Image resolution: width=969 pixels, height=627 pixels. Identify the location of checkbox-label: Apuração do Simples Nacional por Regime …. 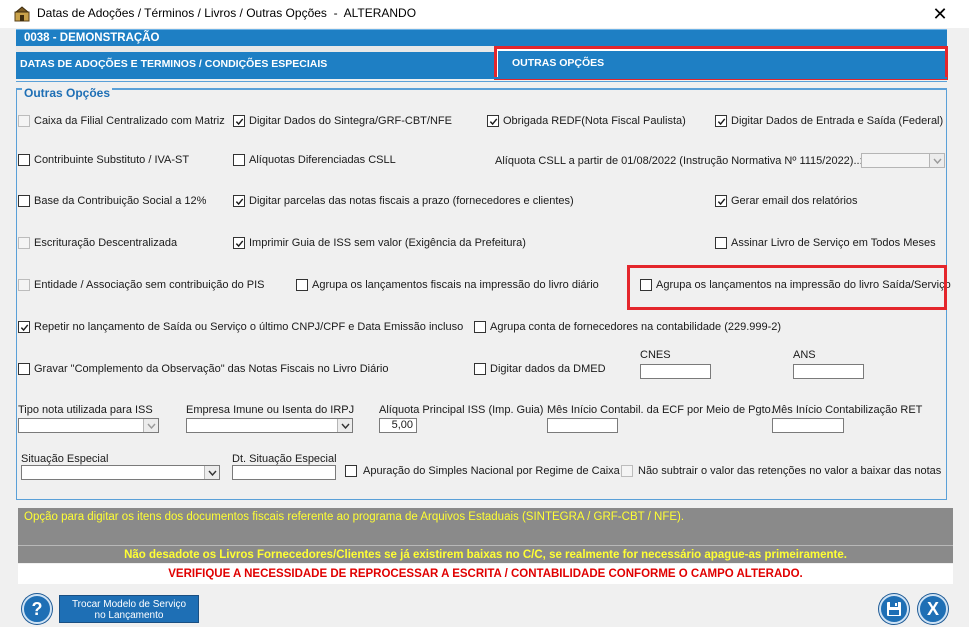
(491, 471).